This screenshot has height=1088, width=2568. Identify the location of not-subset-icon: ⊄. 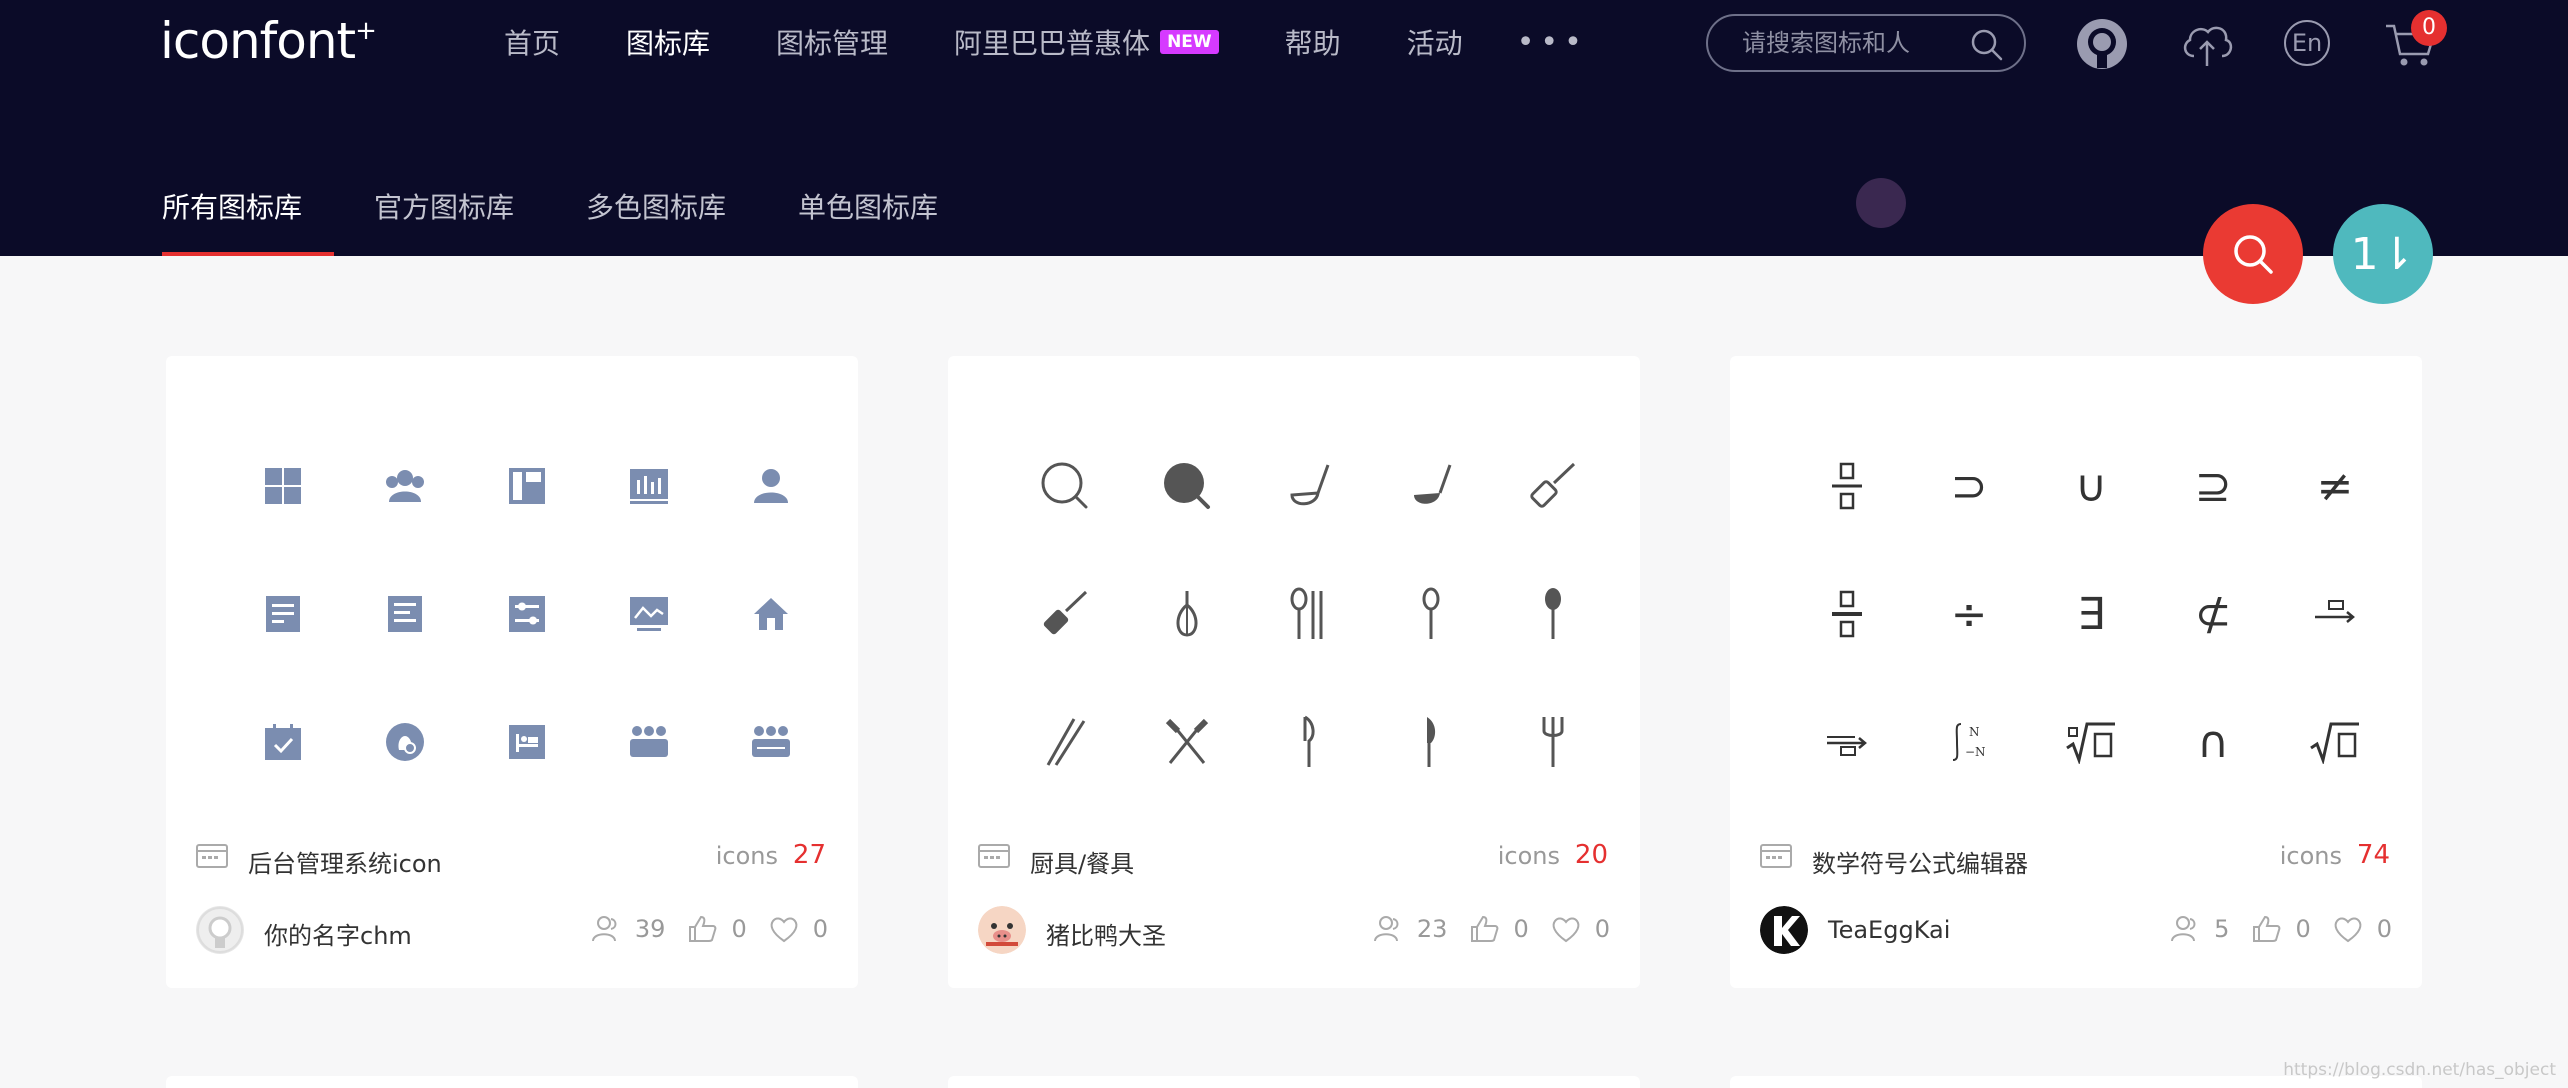
(2213, 614).